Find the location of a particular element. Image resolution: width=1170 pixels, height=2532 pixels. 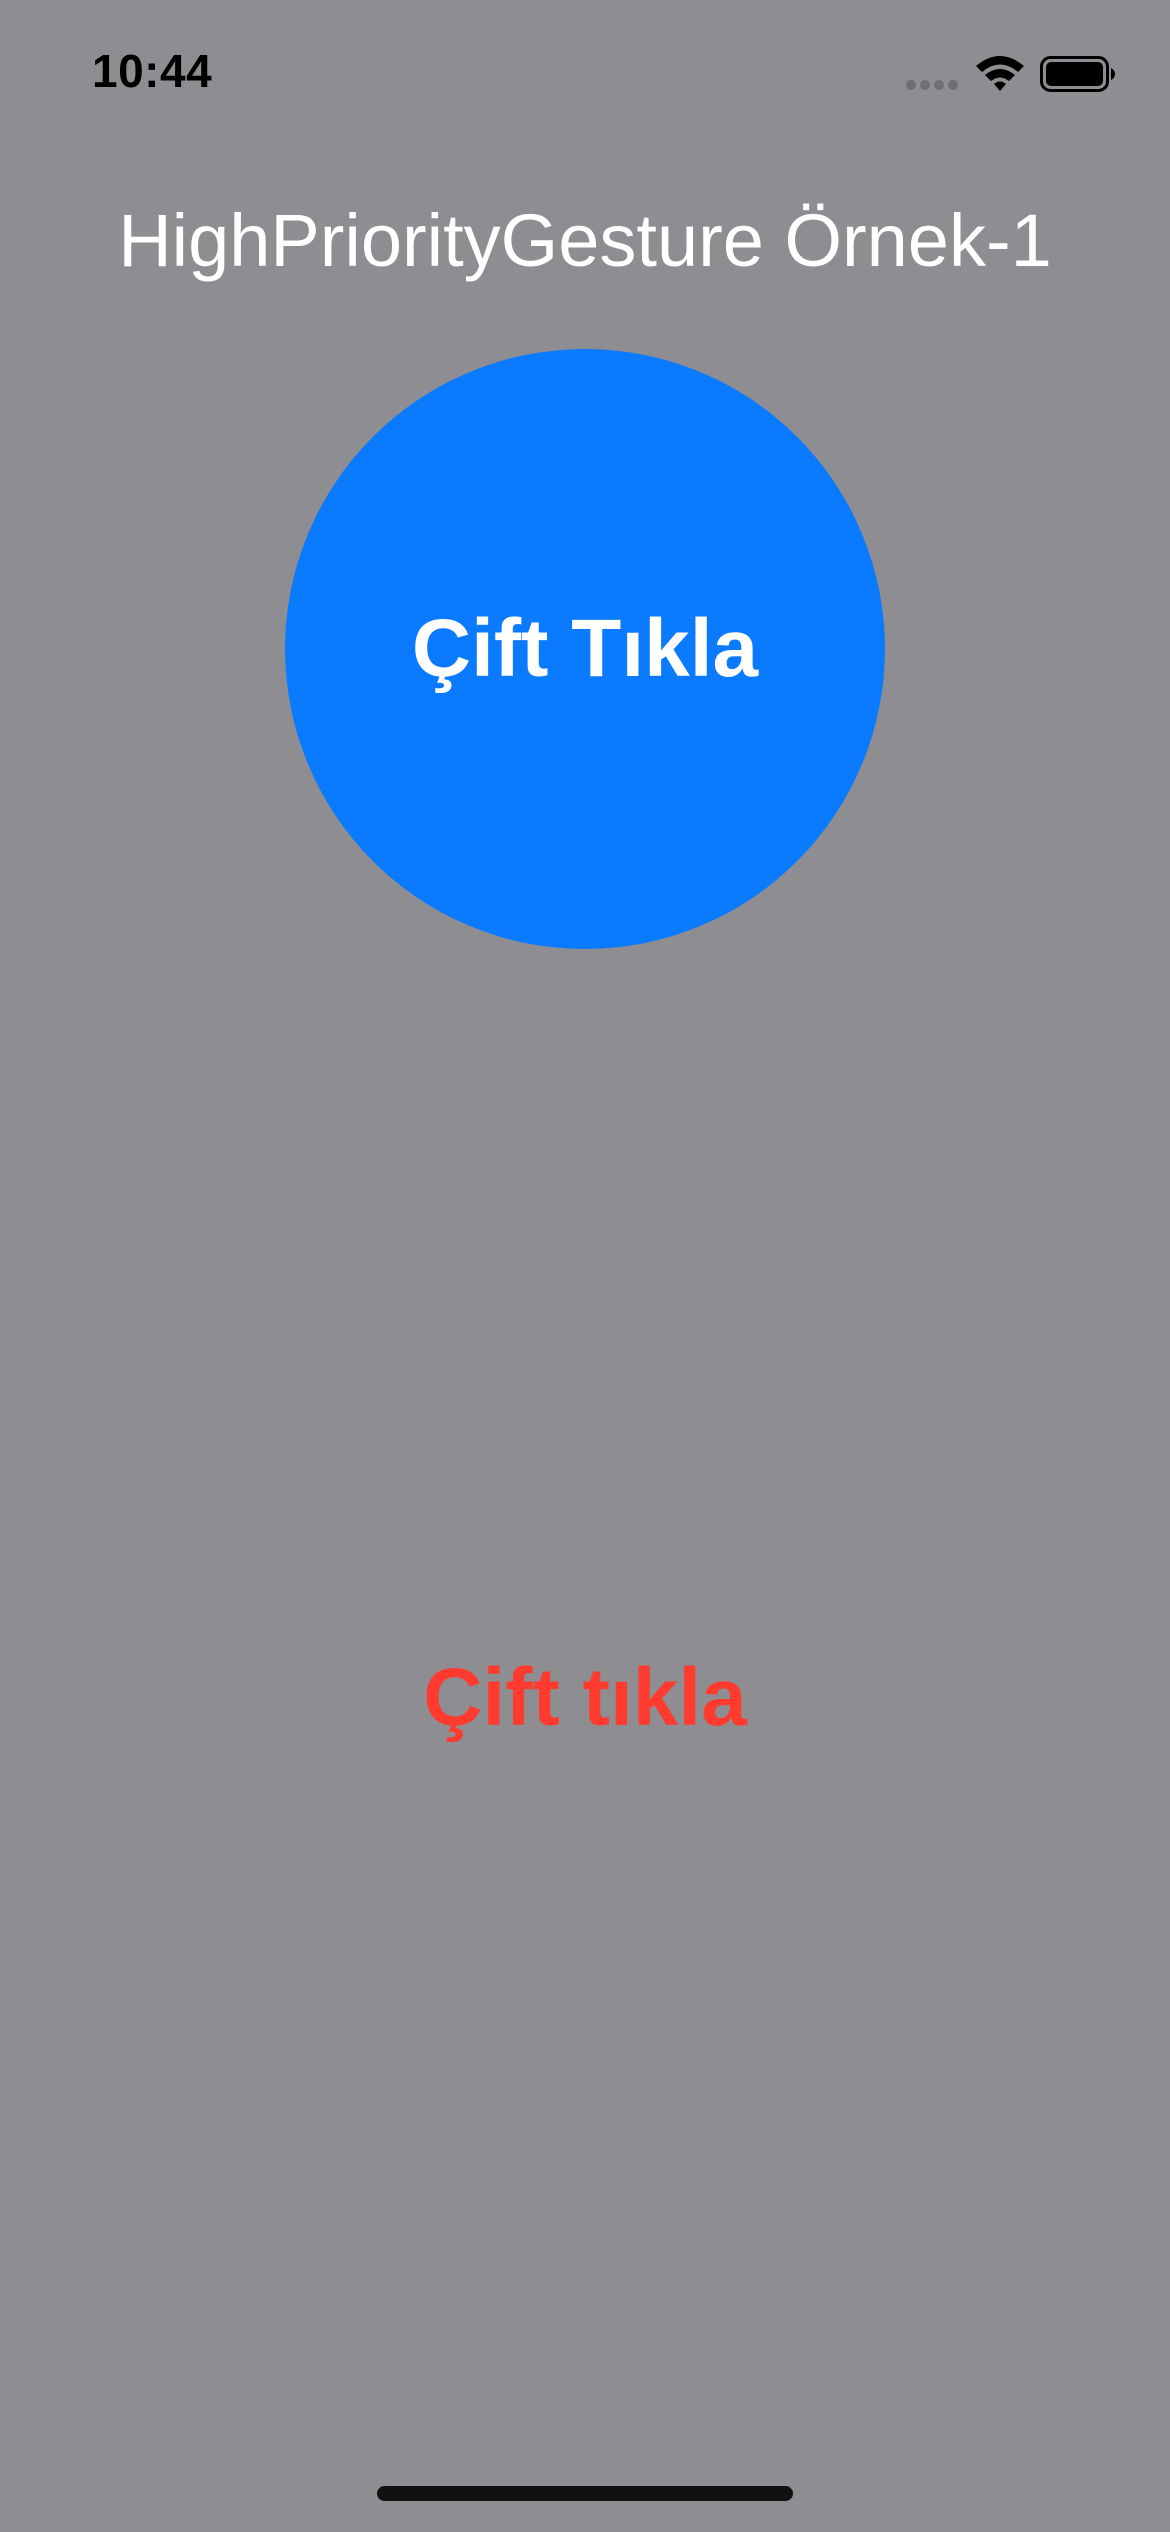

battery-icon is located at coordinates (1077, 74).